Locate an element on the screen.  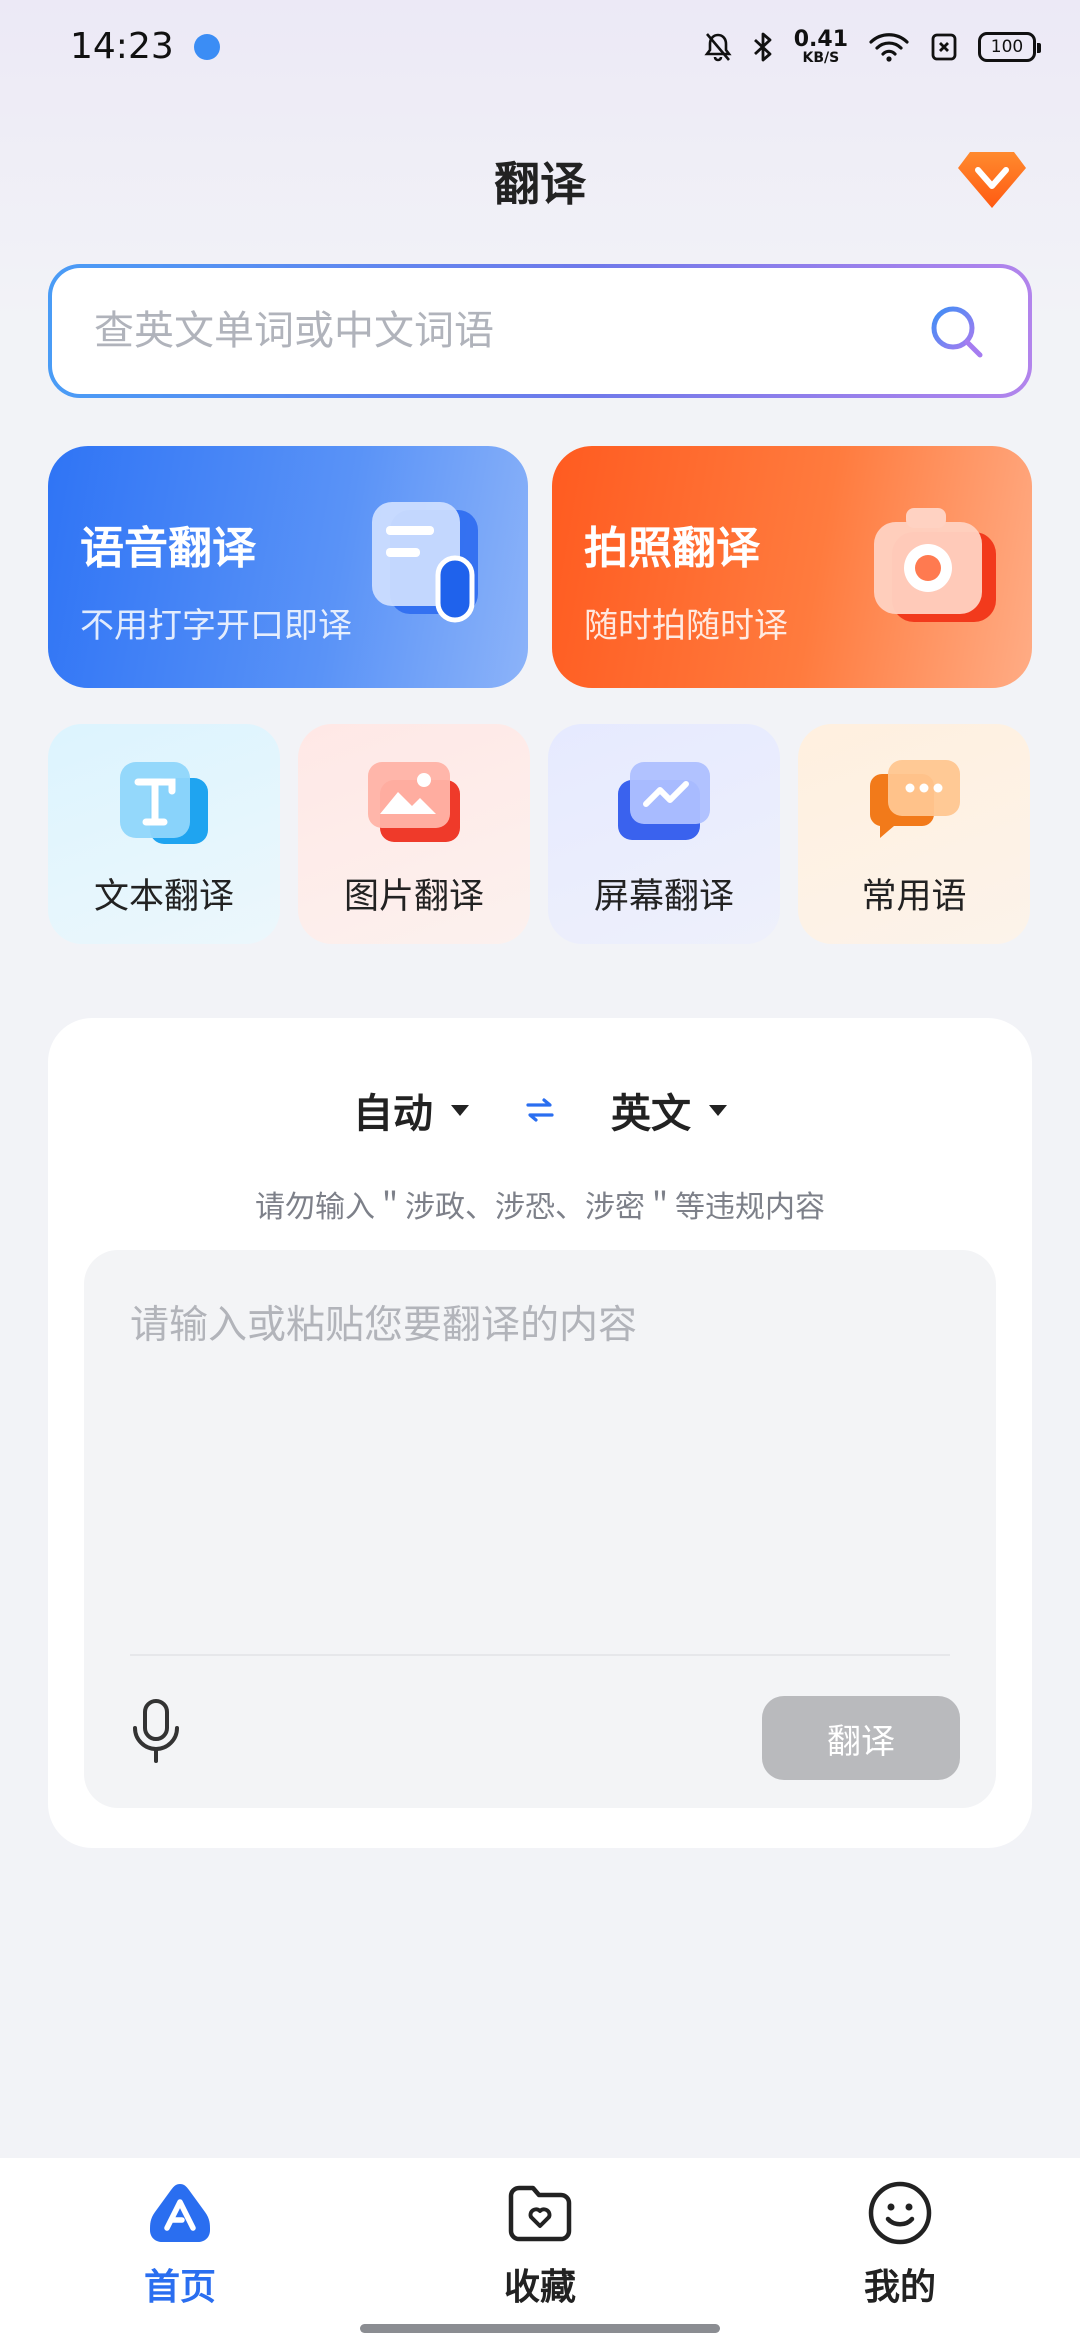
nav-item-profile: 我的 is located at coordinates (900, 2244).